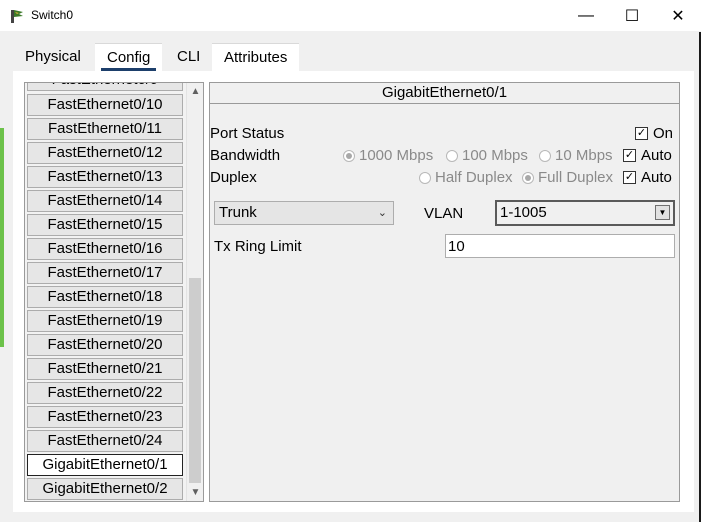  What do you see at coordinates (647, 155) in the screenshot?
I see `bandwidth-auto-checkbox: ✓ Auto` at bounding box center [647, 155].